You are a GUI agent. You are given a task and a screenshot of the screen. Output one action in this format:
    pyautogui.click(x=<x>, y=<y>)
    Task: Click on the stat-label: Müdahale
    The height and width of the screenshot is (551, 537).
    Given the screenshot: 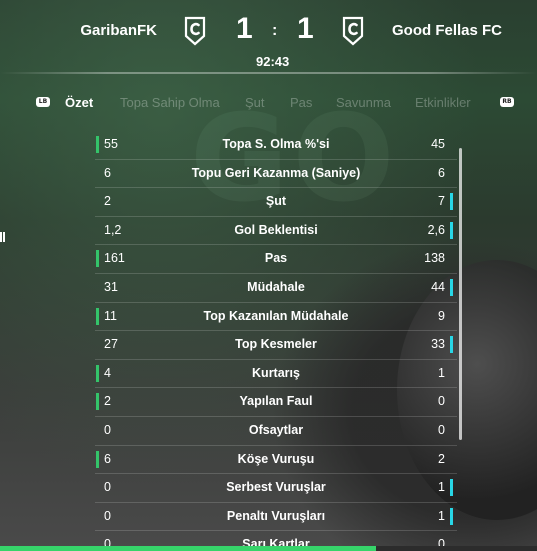 What is the action you would take?
    pyautogui.click(x=276, y=286)
    